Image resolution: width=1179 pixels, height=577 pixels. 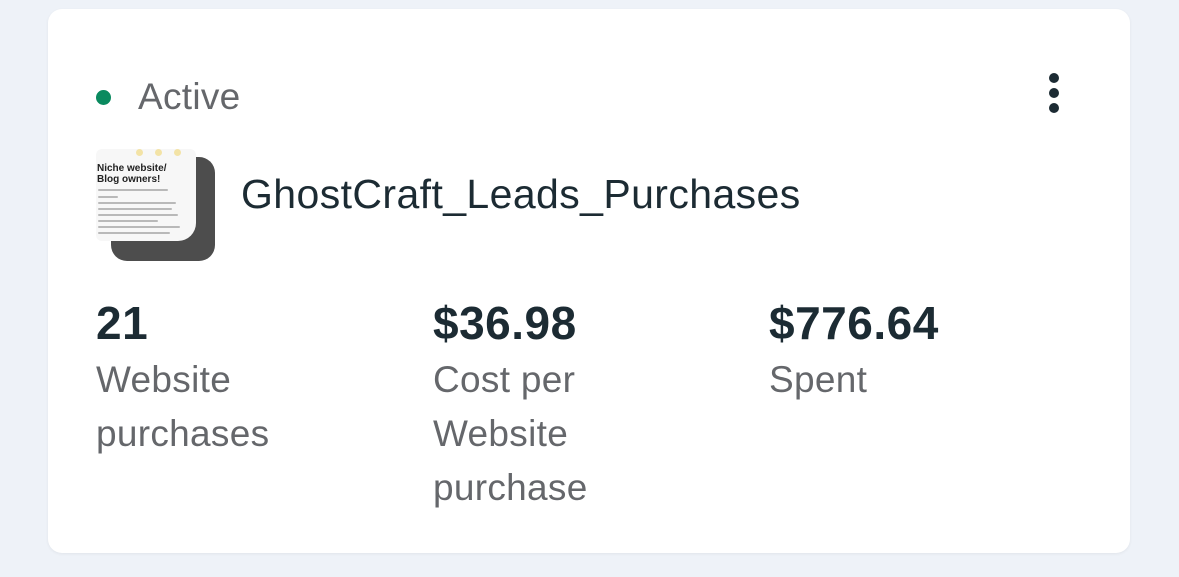 I want to click on thumbnail-emoji-dots, so click(x=158, y=152).